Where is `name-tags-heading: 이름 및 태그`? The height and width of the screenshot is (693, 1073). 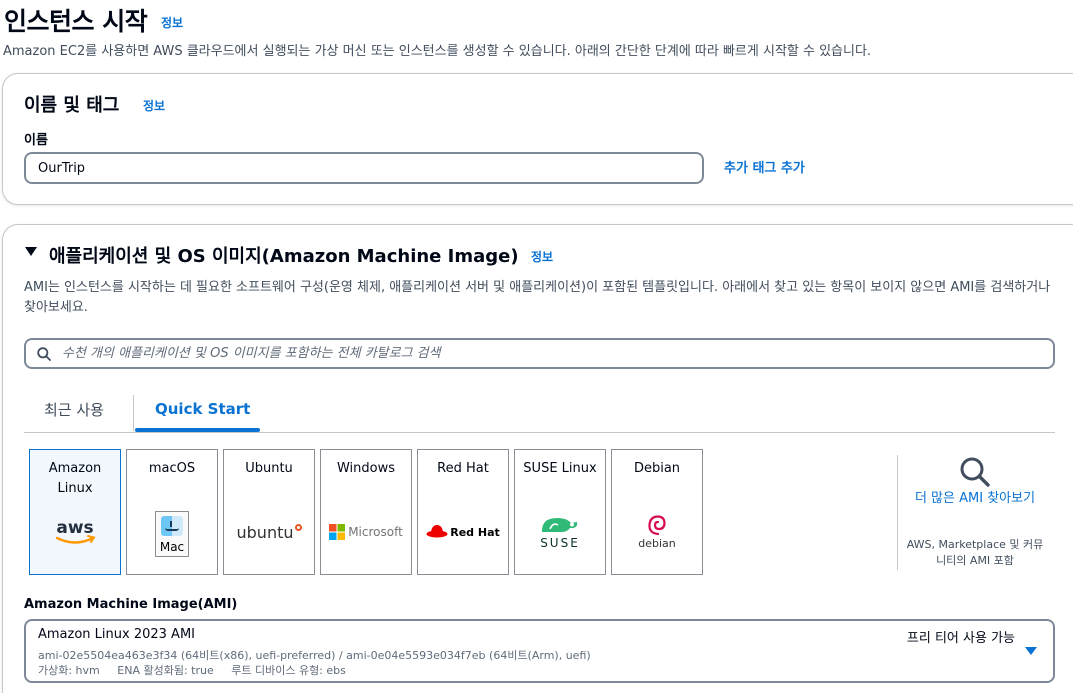
name-tags-heading: 이름 및 태그 is located at coordinates (72, 105).